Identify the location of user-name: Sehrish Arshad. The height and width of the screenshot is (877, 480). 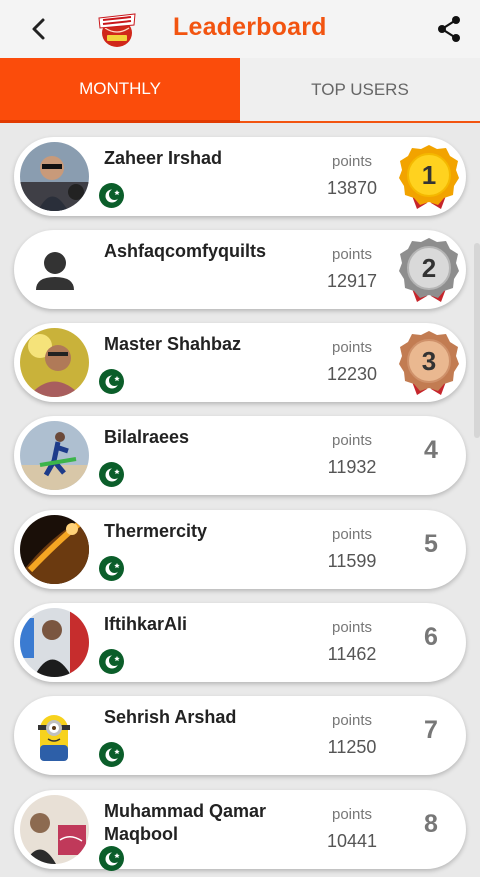
(170, 717).